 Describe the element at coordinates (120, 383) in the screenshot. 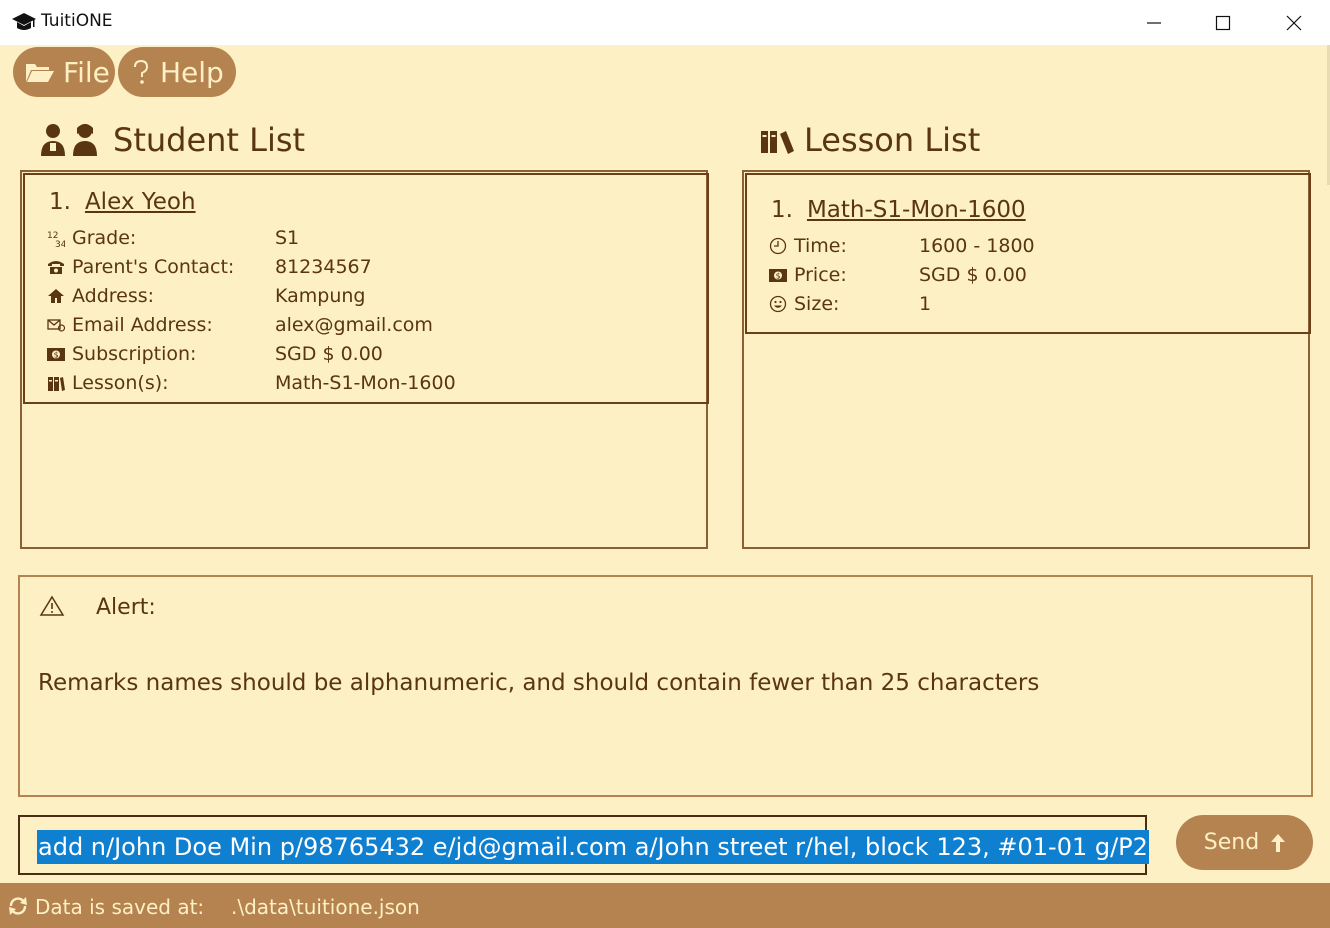

I see `field-label: Lesson(s):` at that location.